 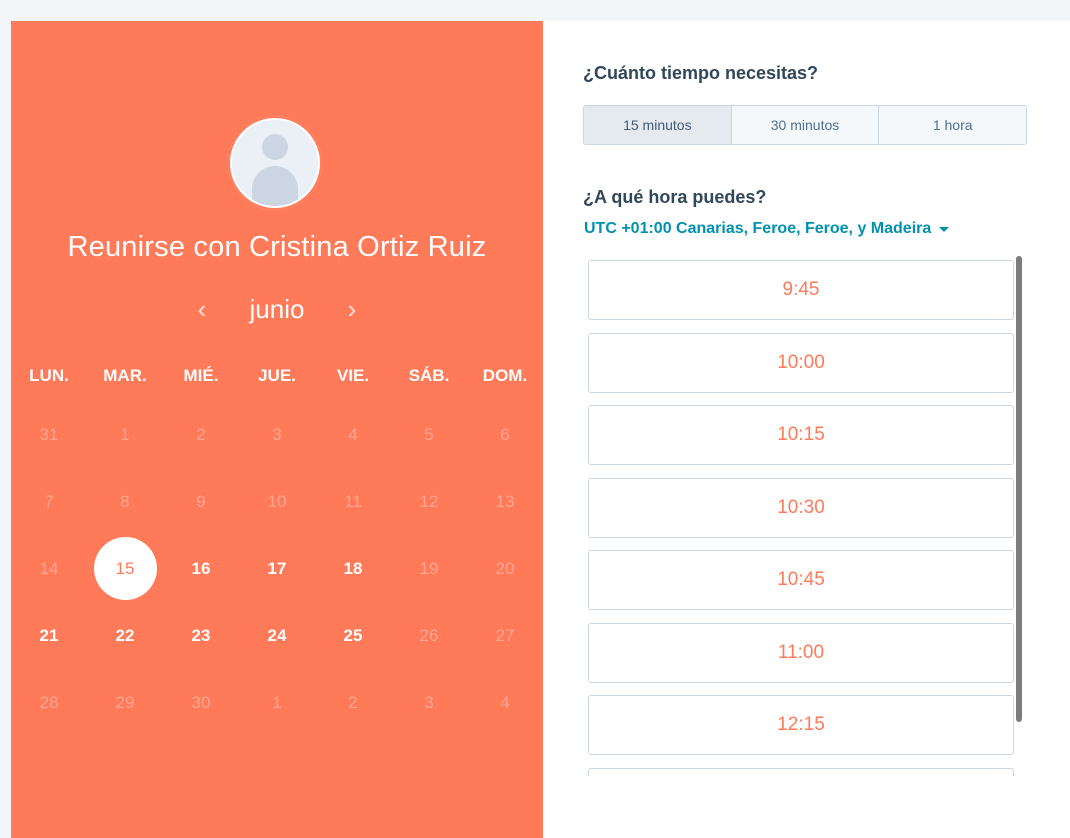 I want to click on duration-selector: 15 minutos 30 minutos 1 hora, so click(x=805, y=125).